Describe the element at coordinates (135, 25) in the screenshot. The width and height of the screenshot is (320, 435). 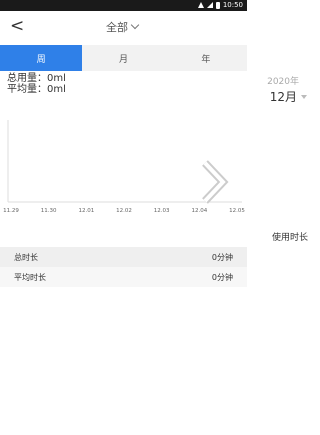
I see `chevron-down-icon` at that location.